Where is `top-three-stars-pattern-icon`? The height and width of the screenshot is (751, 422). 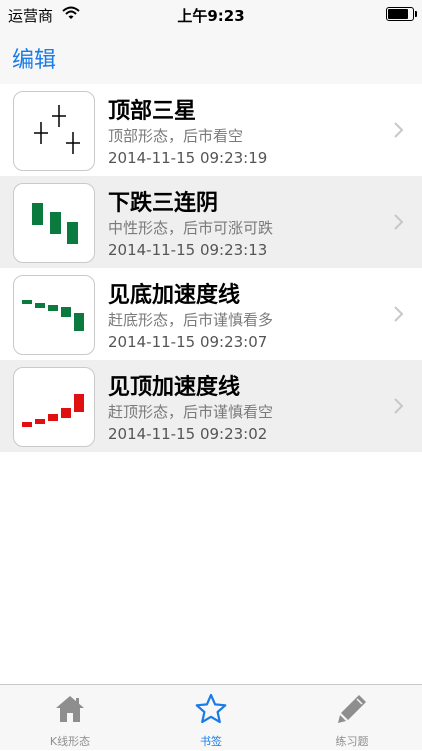 top-three-stars-pattern-icon is located at coordinates (54, 131).